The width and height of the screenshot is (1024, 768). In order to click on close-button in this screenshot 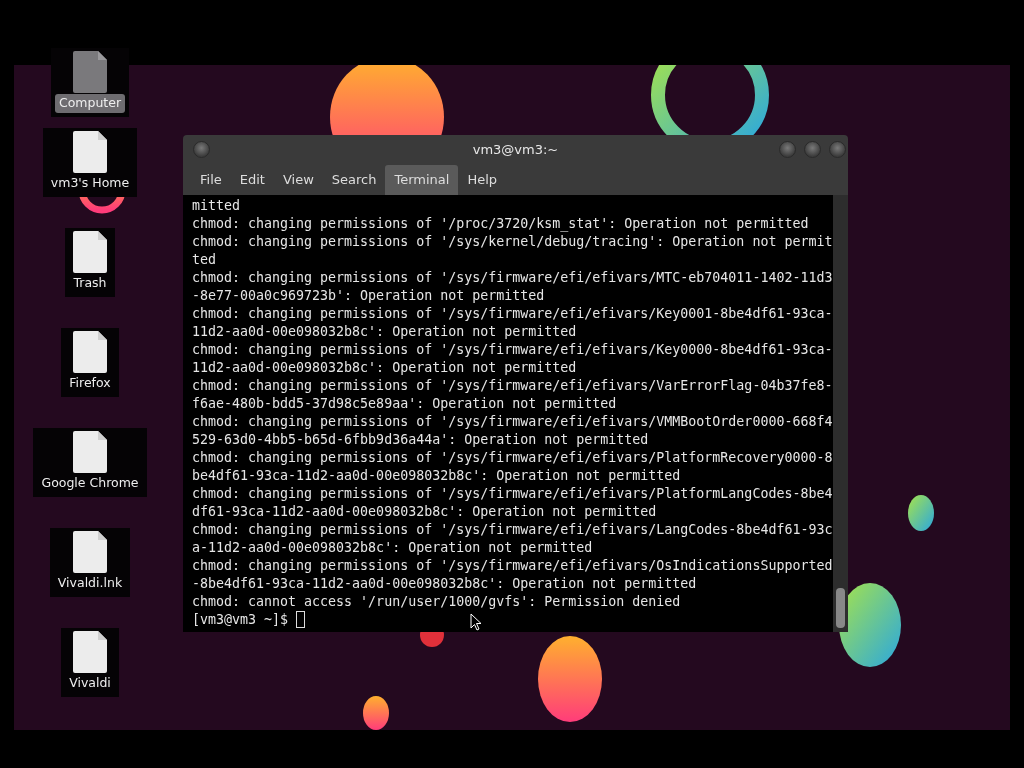, I will do `click(837, 149)`.